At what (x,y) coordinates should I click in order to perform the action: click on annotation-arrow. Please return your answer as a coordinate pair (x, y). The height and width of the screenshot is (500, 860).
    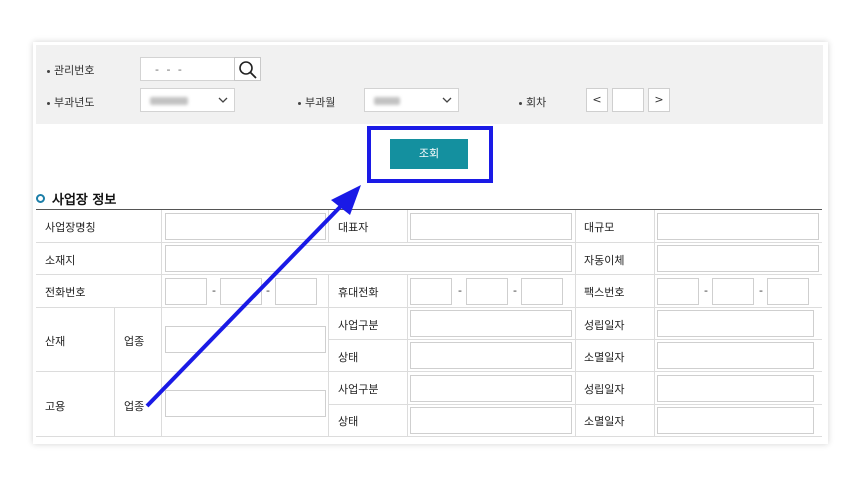
    Looking at the image, I should click on (253, 296).